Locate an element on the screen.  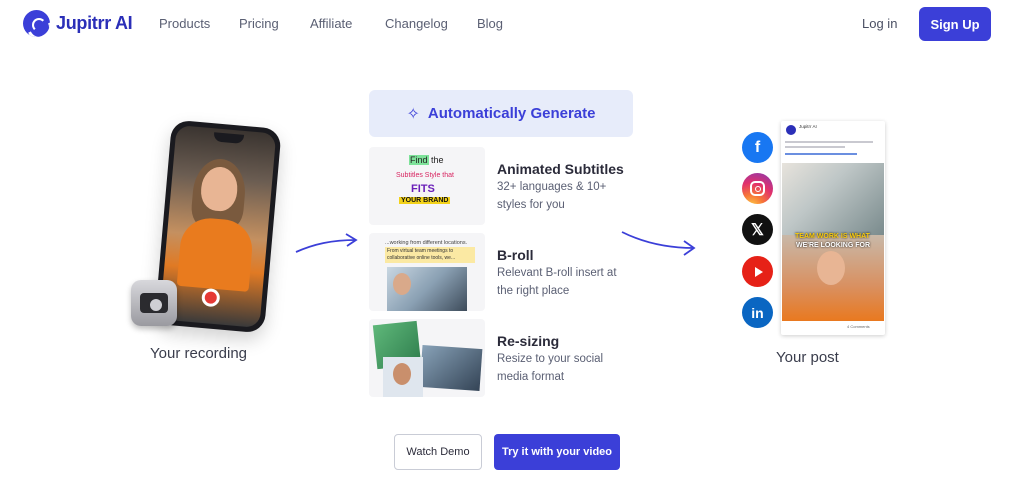
post-image is located at coordinates (833, 199).